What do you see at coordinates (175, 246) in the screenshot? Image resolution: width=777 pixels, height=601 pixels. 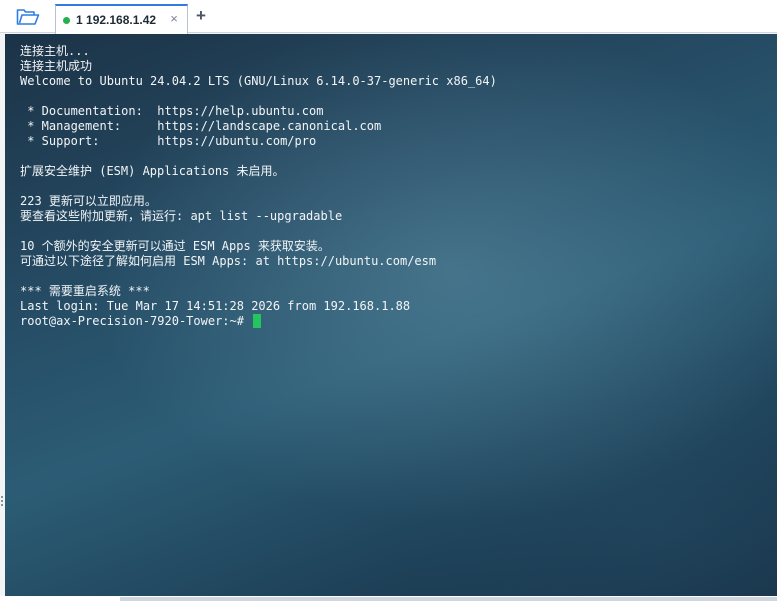 I see `terminal-line: 10 个额外的安全更新可以通过 ESM Apps 来获取安装。` at bounding box center [175, 246].